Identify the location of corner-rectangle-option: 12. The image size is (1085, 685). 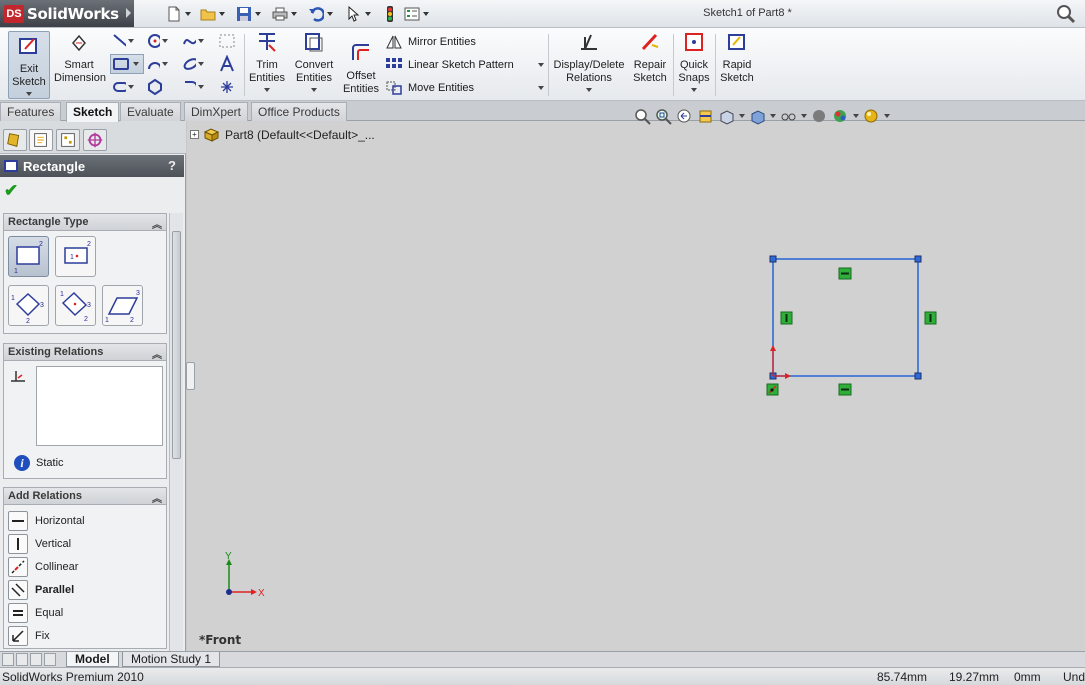
(28, 256).